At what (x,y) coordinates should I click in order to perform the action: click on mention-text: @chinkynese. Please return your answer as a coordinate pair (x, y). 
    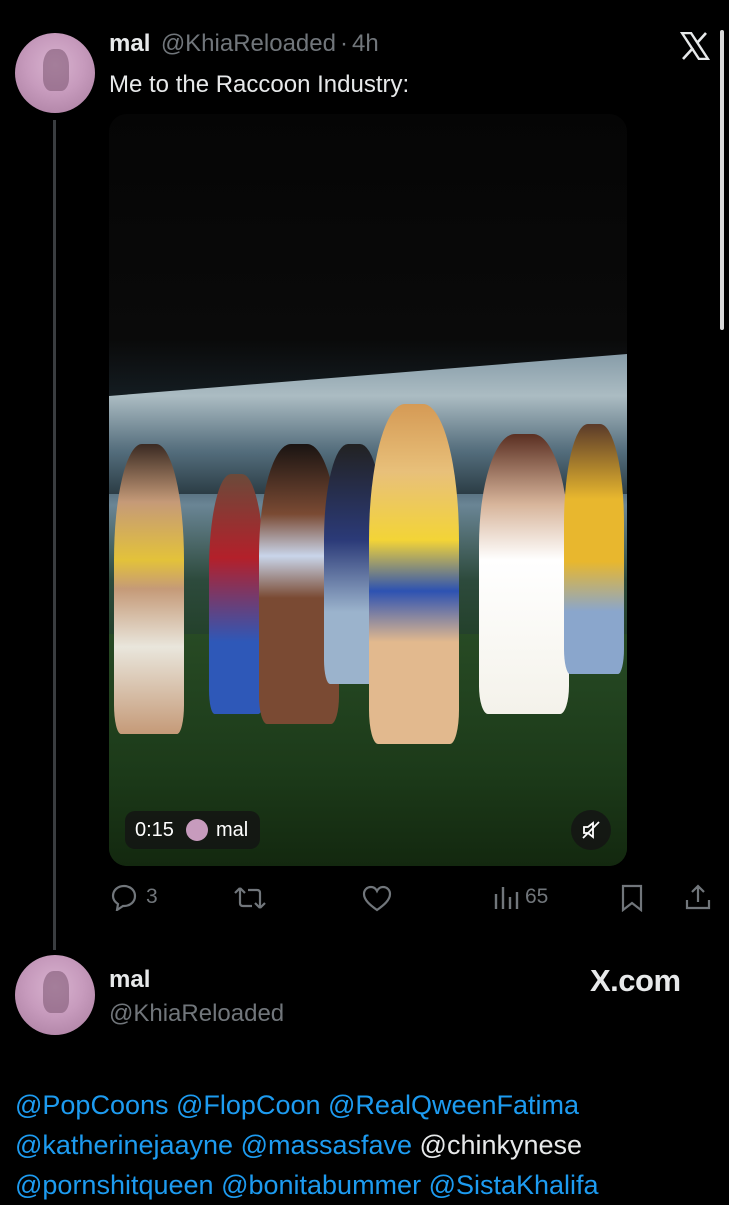
    Looking at the image, I should click on (501, 1145).